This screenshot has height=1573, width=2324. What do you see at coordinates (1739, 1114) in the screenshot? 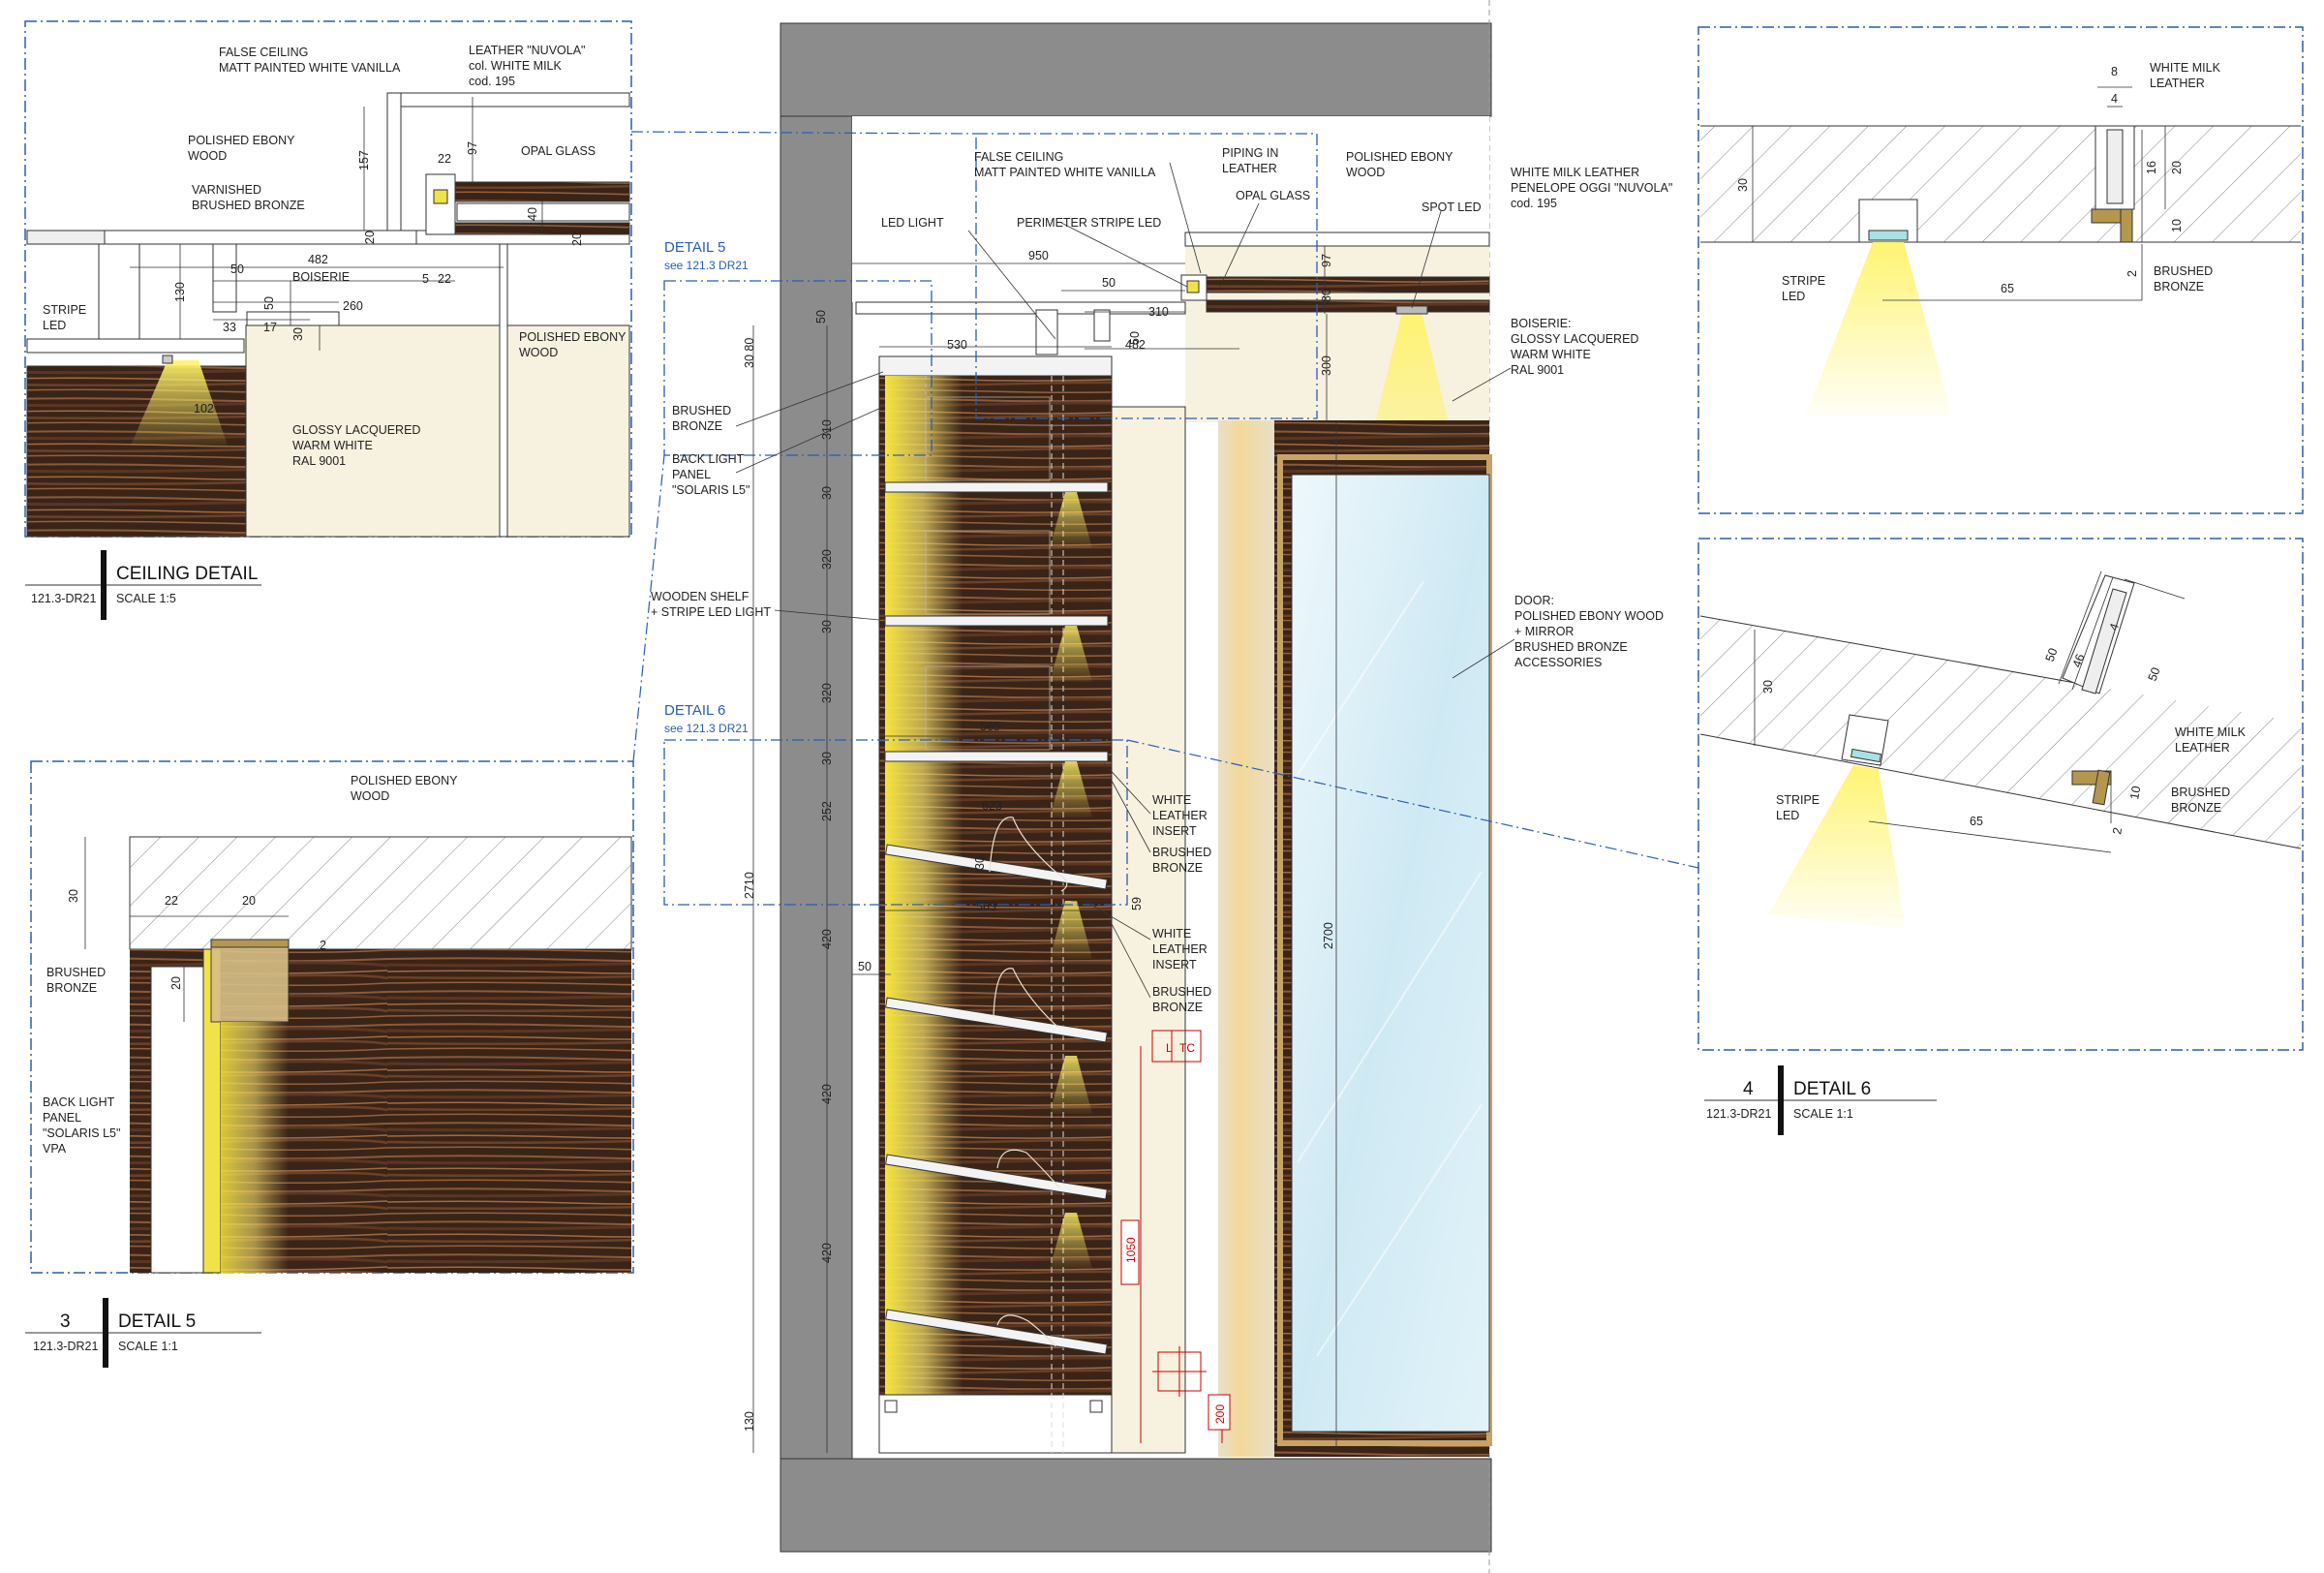
I see `d6-ref: 121.3-DR21` at bounding box center [1739, 1114].